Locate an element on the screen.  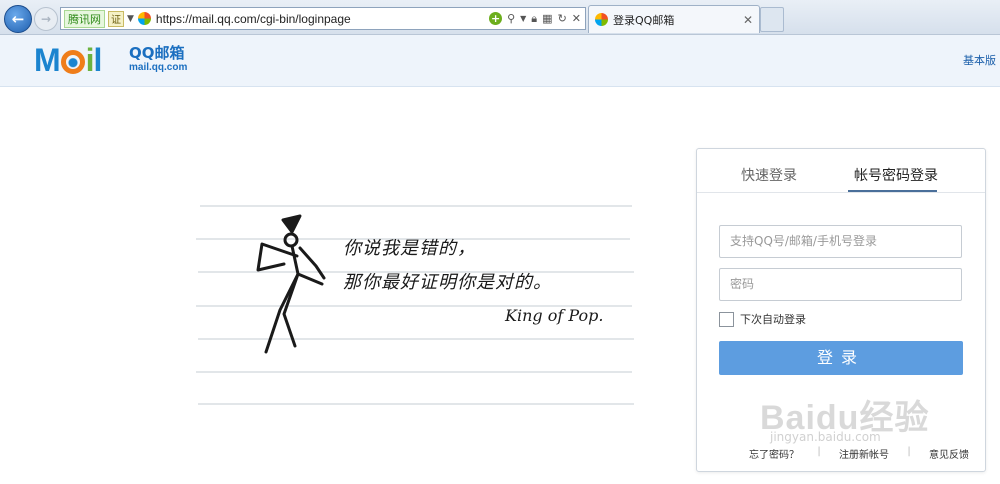
baidu-watermark-url: jingyan.baidu.com is located at coordinates (825, 437).